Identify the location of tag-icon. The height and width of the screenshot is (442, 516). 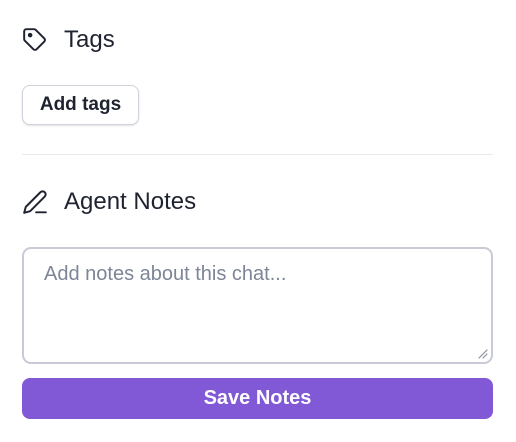
(35, 40).